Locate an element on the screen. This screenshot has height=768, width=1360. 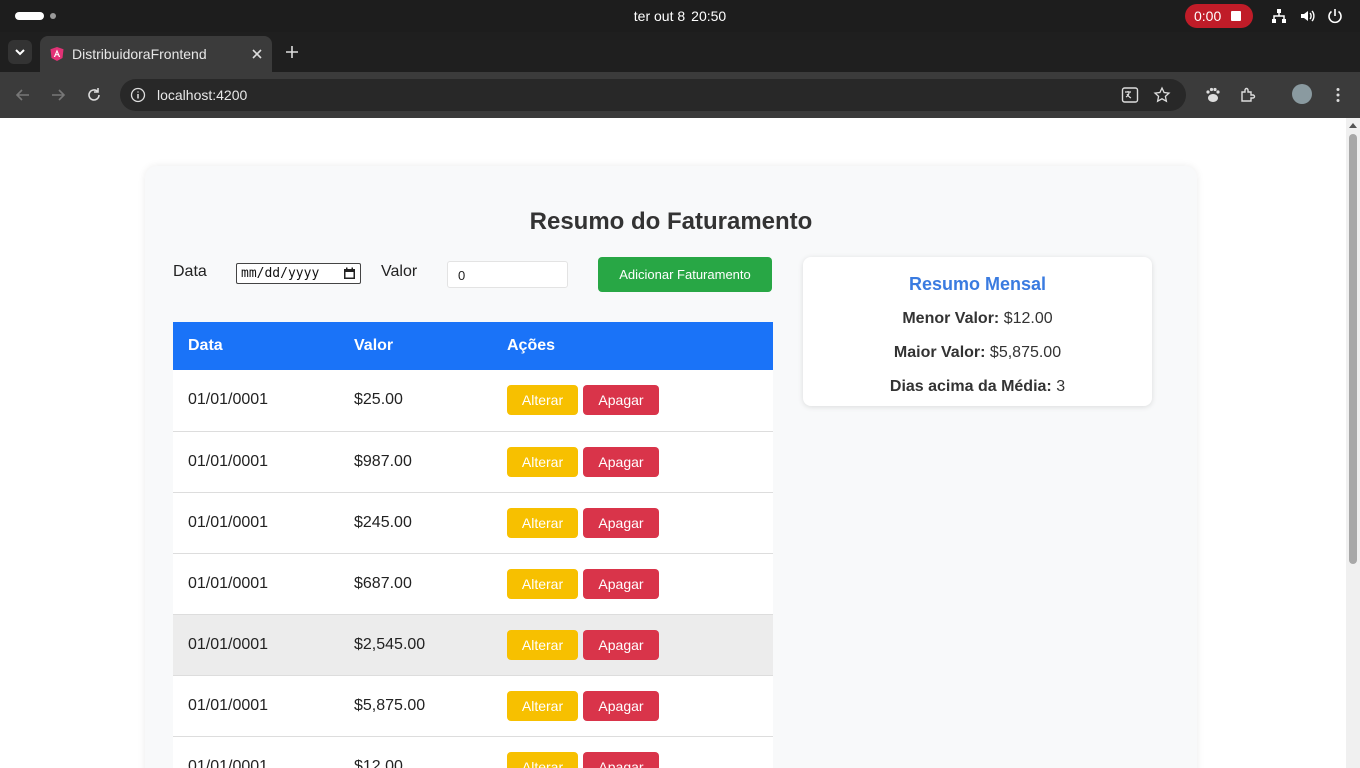
table-header-row: Data Valor Ações is located at coordinates (473, 346).